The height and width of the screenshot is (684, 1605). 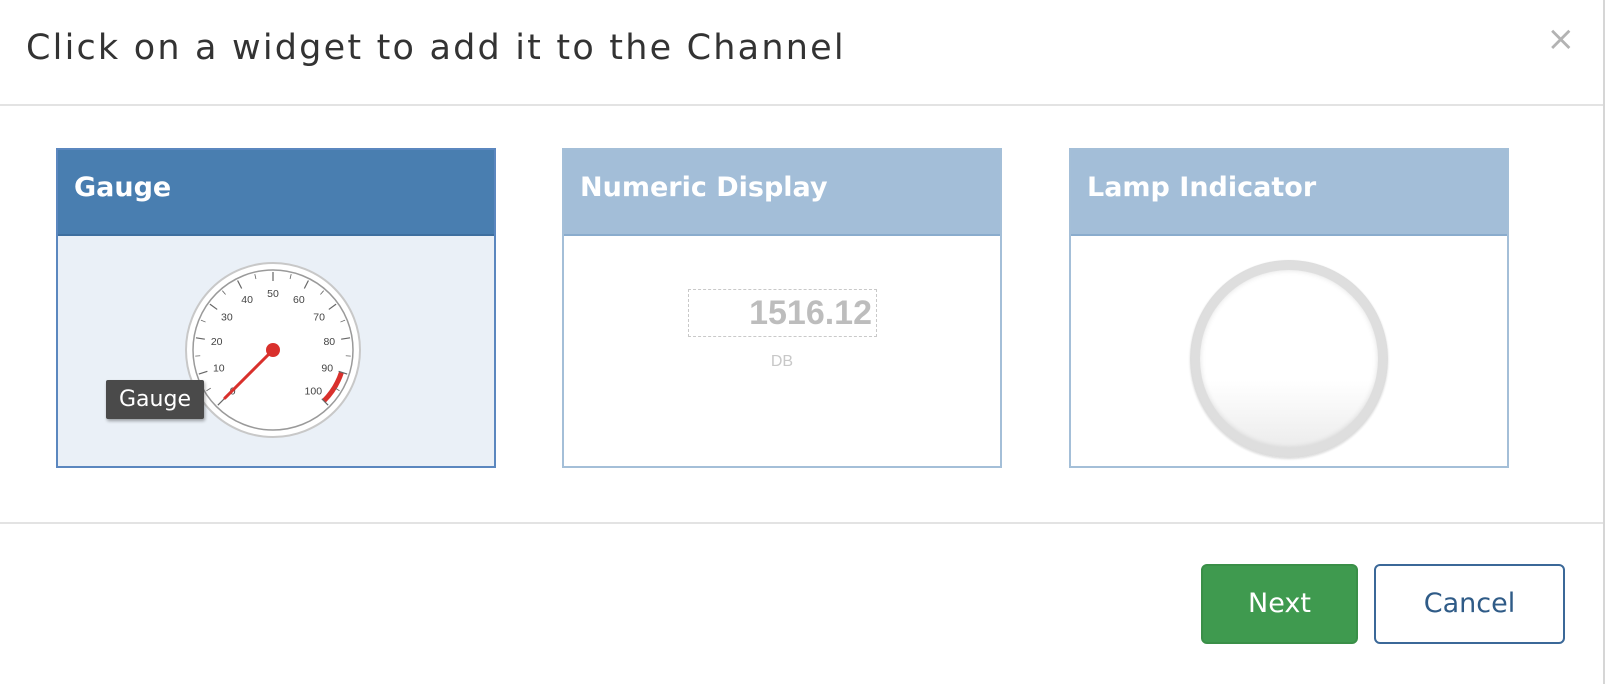 I want to click on widget-card-gauge: Gauge 0102030405060708090100 Gauge, so click(x=276, y=308).